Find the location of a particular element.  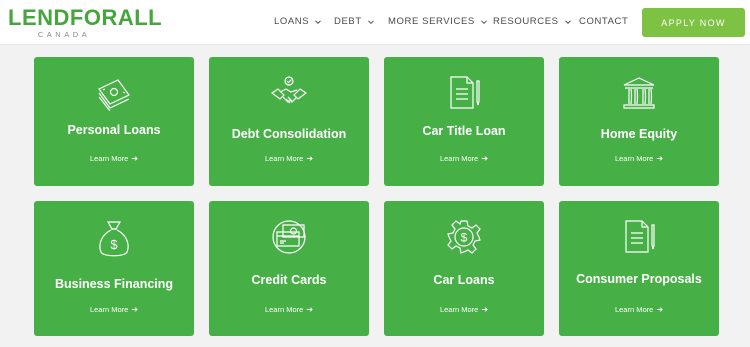

card-business-financing: $ Business Financing Learn More ➔ is located at coordinates (114, 268).